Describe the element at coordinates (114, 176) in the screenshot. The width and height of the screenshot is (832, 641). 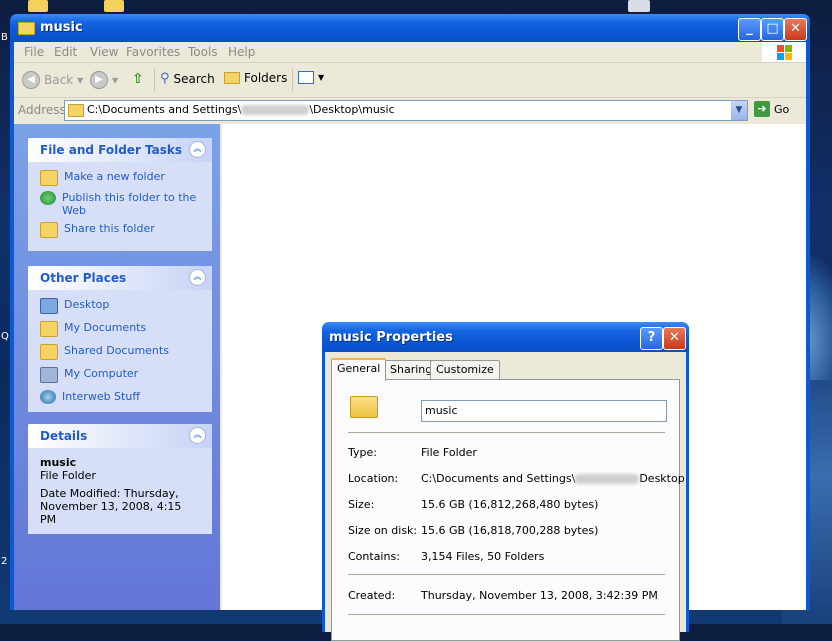
I see `task-label: Make a new folder` at that location.